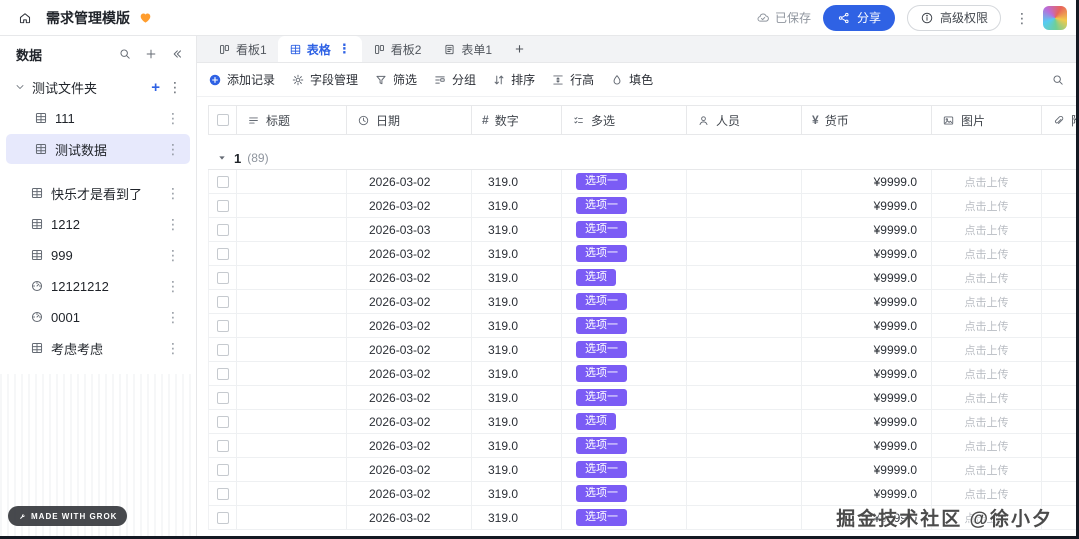 Image resolution: width=1079 pixels, height=539 pixels. What do you see at coordinates (643, 230) in the screenshot?
I see `table-row: 2026-03-03 319.0 选项一 ¥9999.0 点击上传 点击上传` at bounding box center [643, 230].